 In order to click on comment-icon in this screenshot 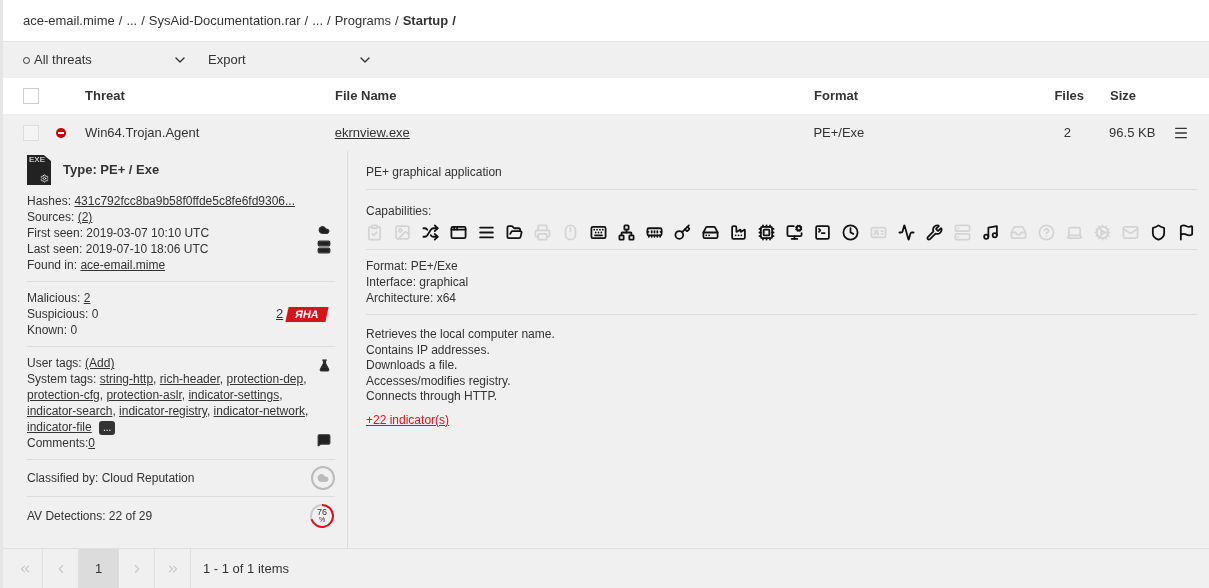, I will do `click(324, 440)`.